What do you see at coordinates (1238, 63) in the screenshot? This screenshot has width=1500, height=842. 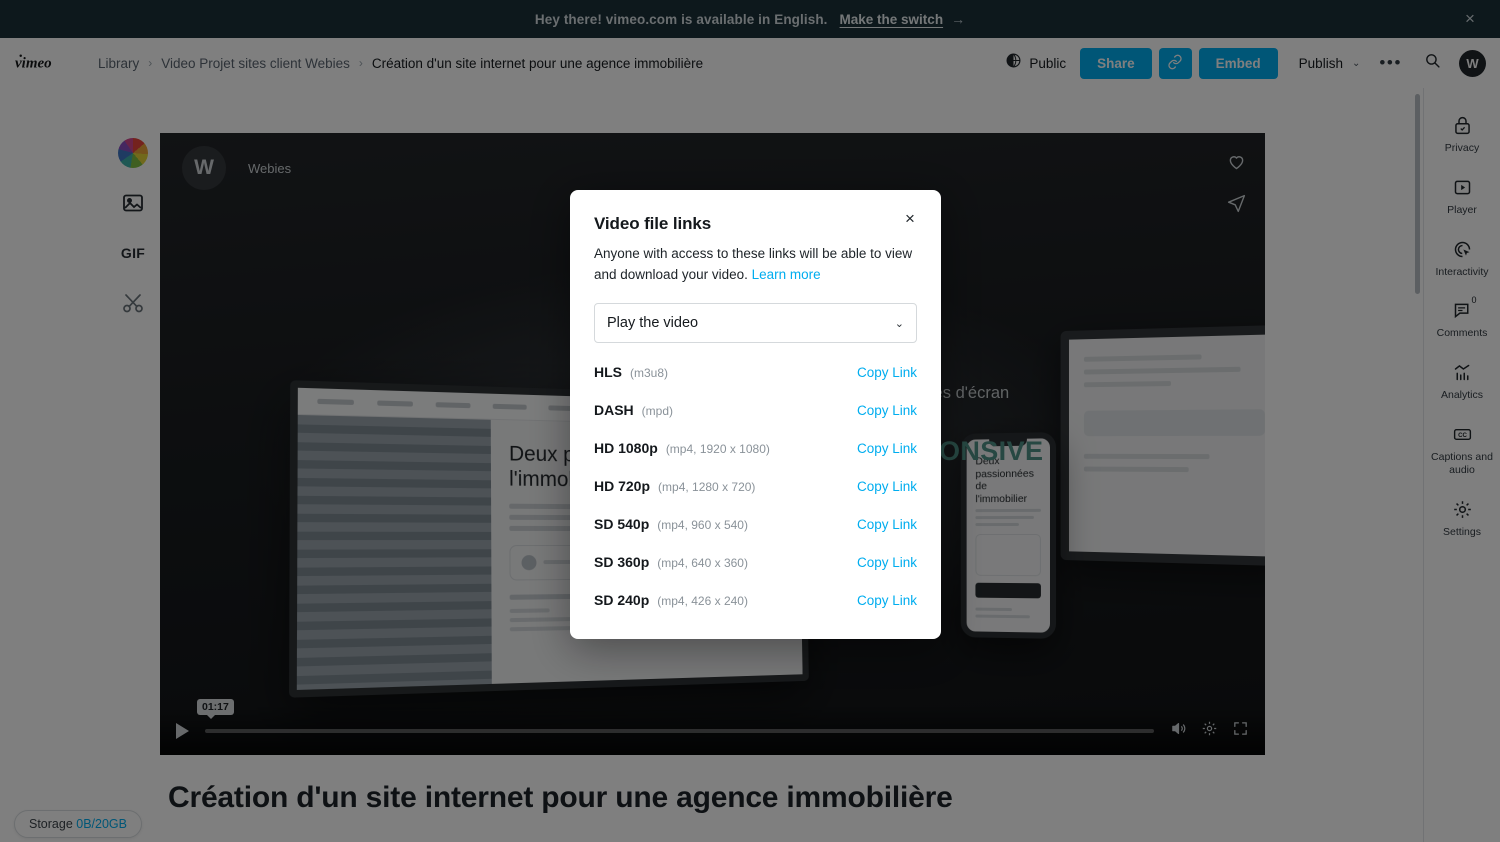 I see `embed-button: Embed` at bounding box center [1238, 63].